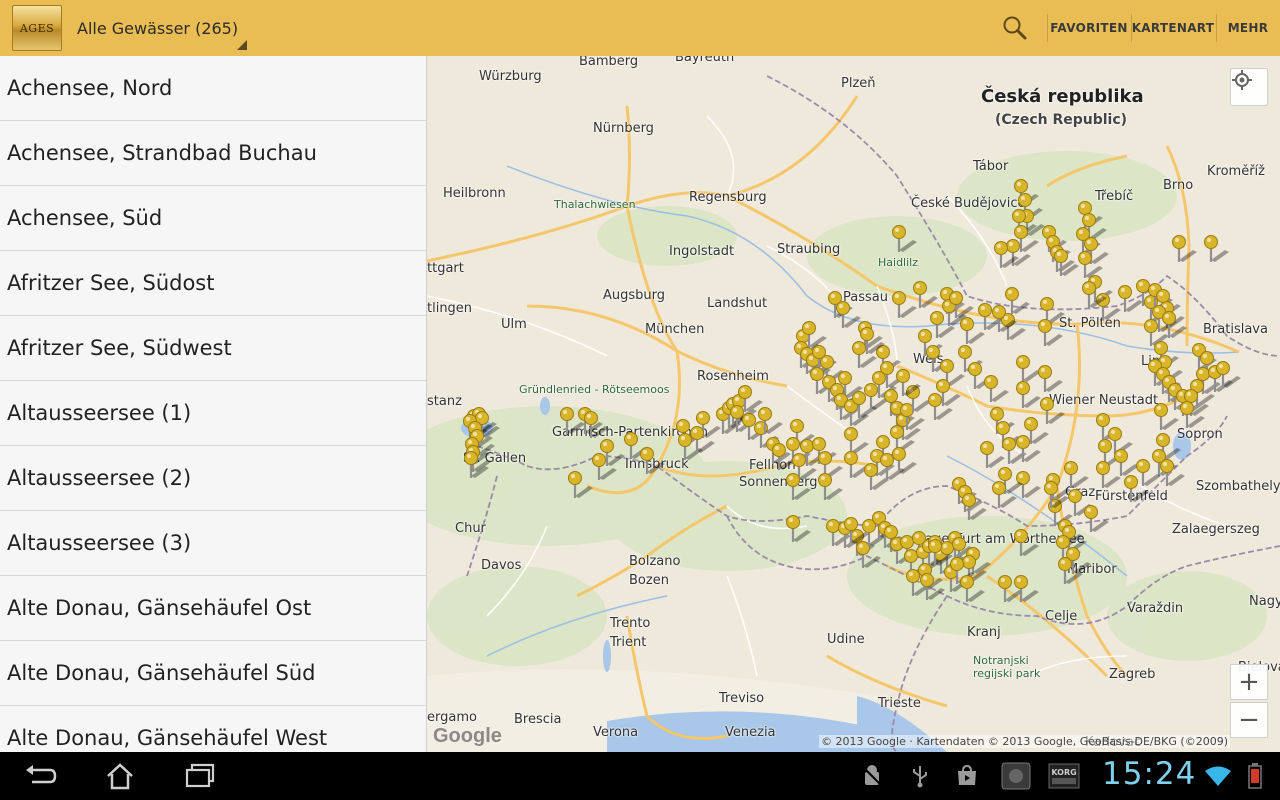  Describe the element at coordinates (1248, 28) in the screenshot. I see `more-button: MEHR` at that location.